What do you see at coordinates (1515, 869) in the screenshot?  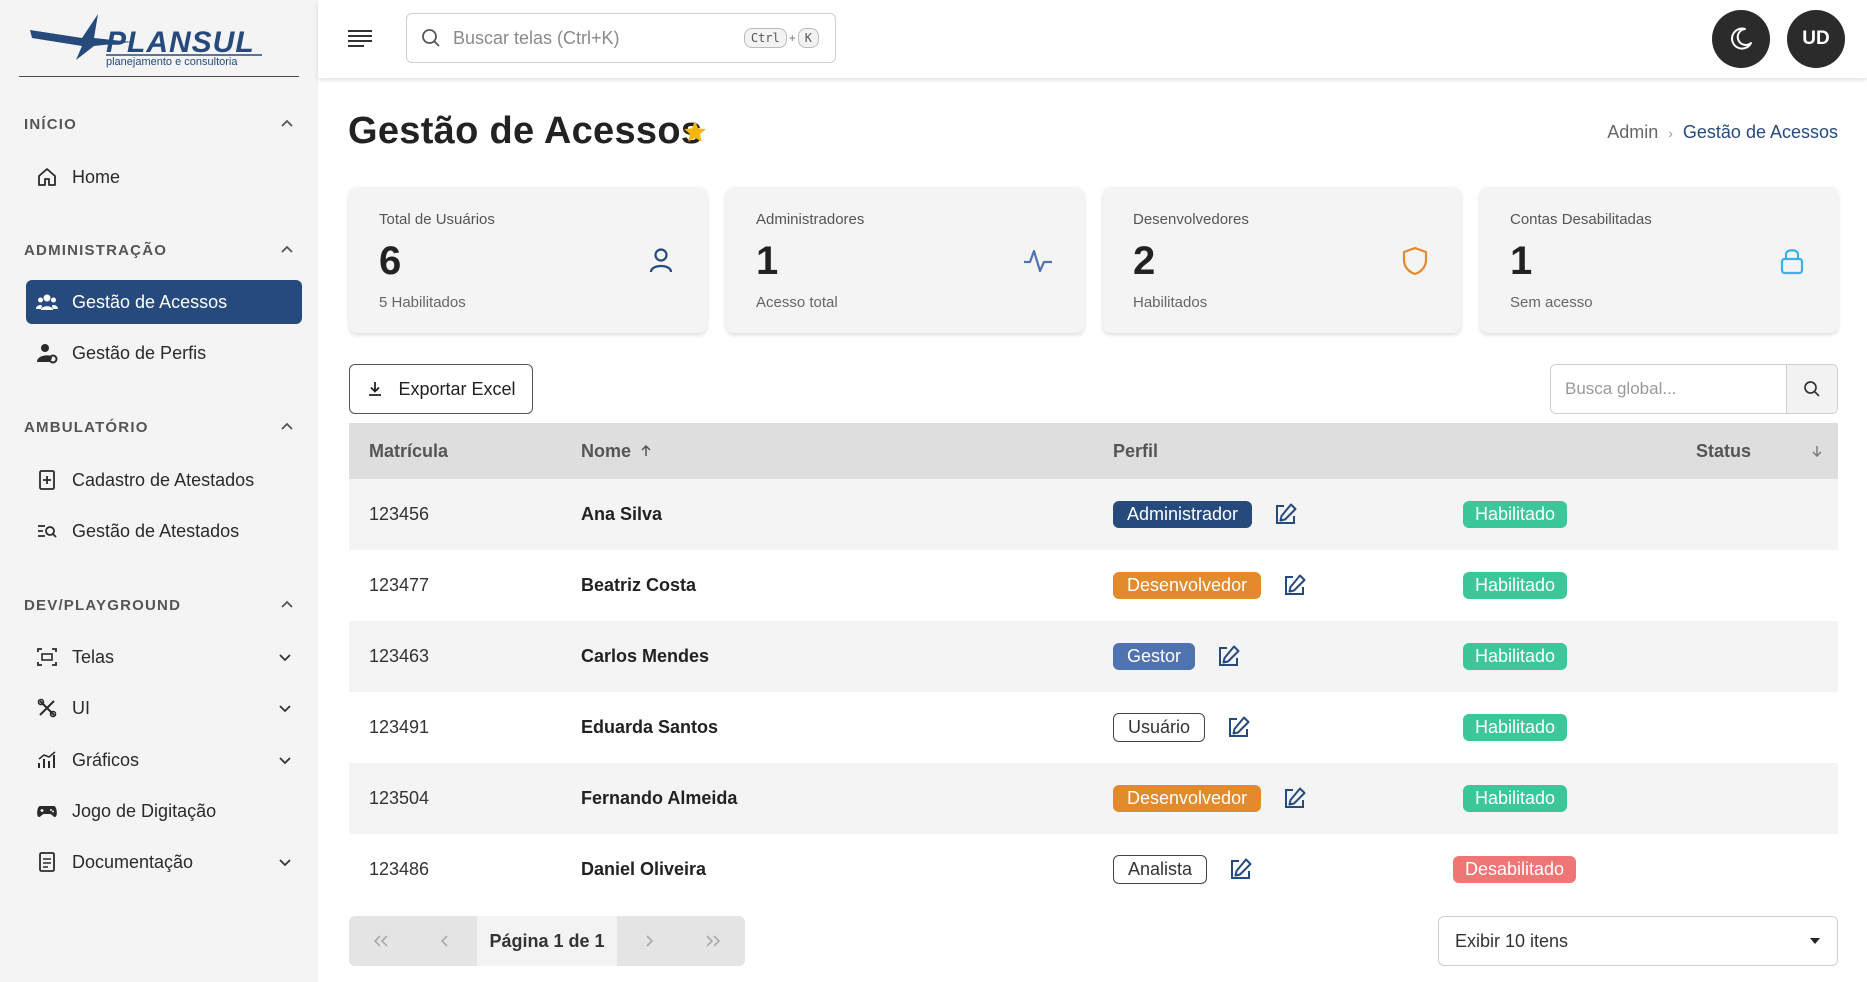 I see `status-badge: Desabilitado` at bounding box center [1515, 869].